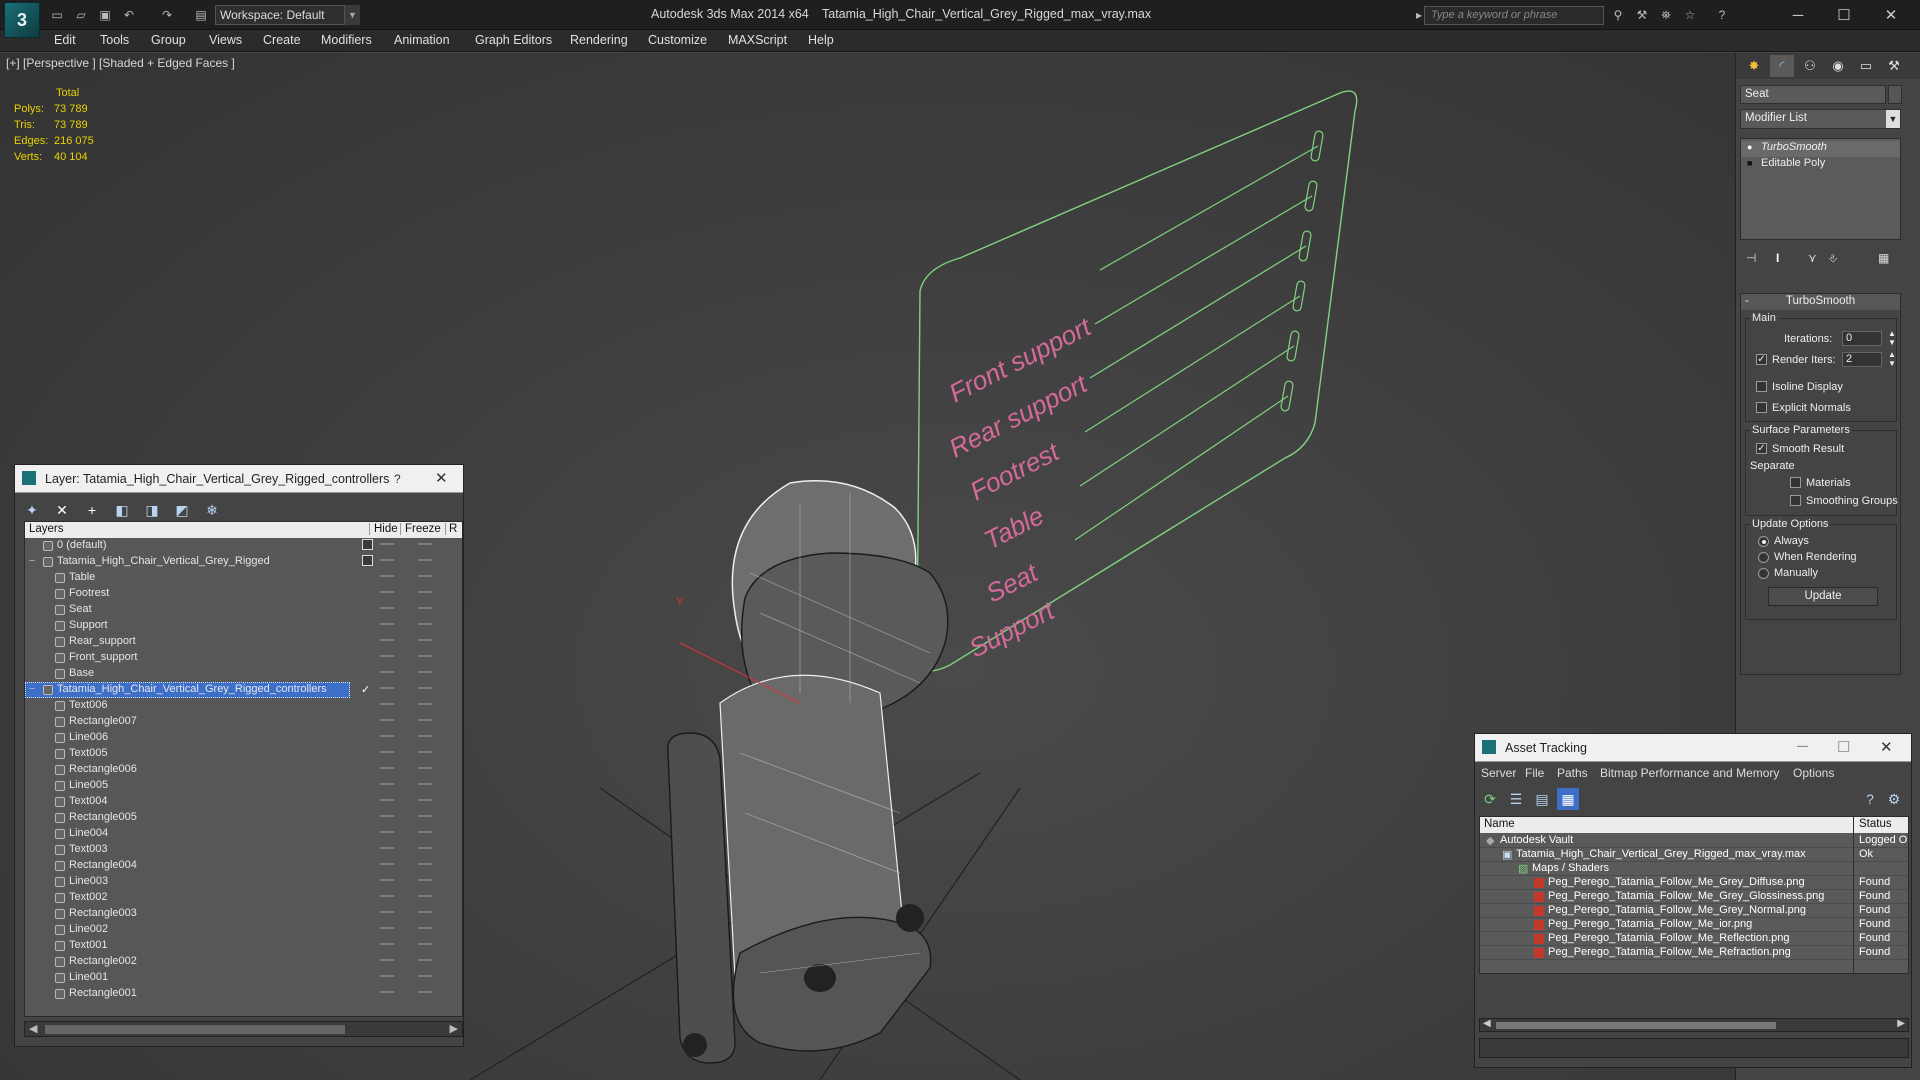 This screenshot has height=1080, width=1920. Describe the element at coordinates (1761, 386) in the screenshot. I see `isoline-display-checkbox` at that location.